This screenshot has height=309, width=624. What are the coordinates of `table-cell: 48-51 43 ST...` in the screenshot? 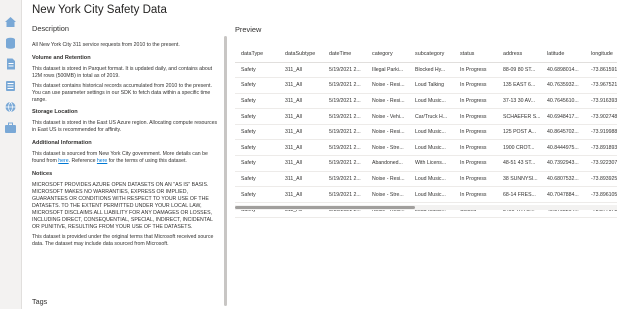 It's located at (519, 163).